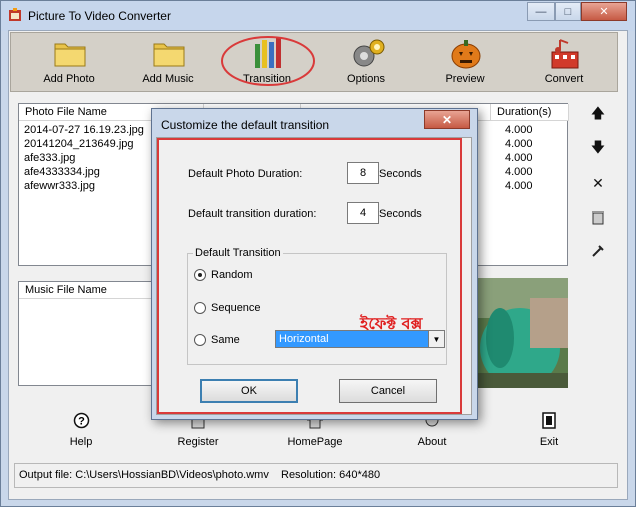 The image size is (636, 507). What do you see at coordinates (81, 442) in the screenshot?
I see `help-label: Help` at bounding box center [81, 442].